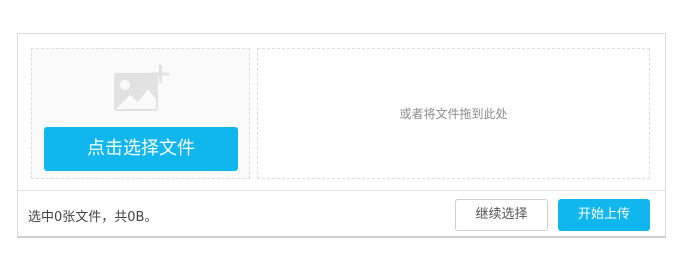 Image resolution: width=684 pixels, height=274 pixels. I want to click on upload-status-text: 选中0张文件，共0B。, so click(93, 217).